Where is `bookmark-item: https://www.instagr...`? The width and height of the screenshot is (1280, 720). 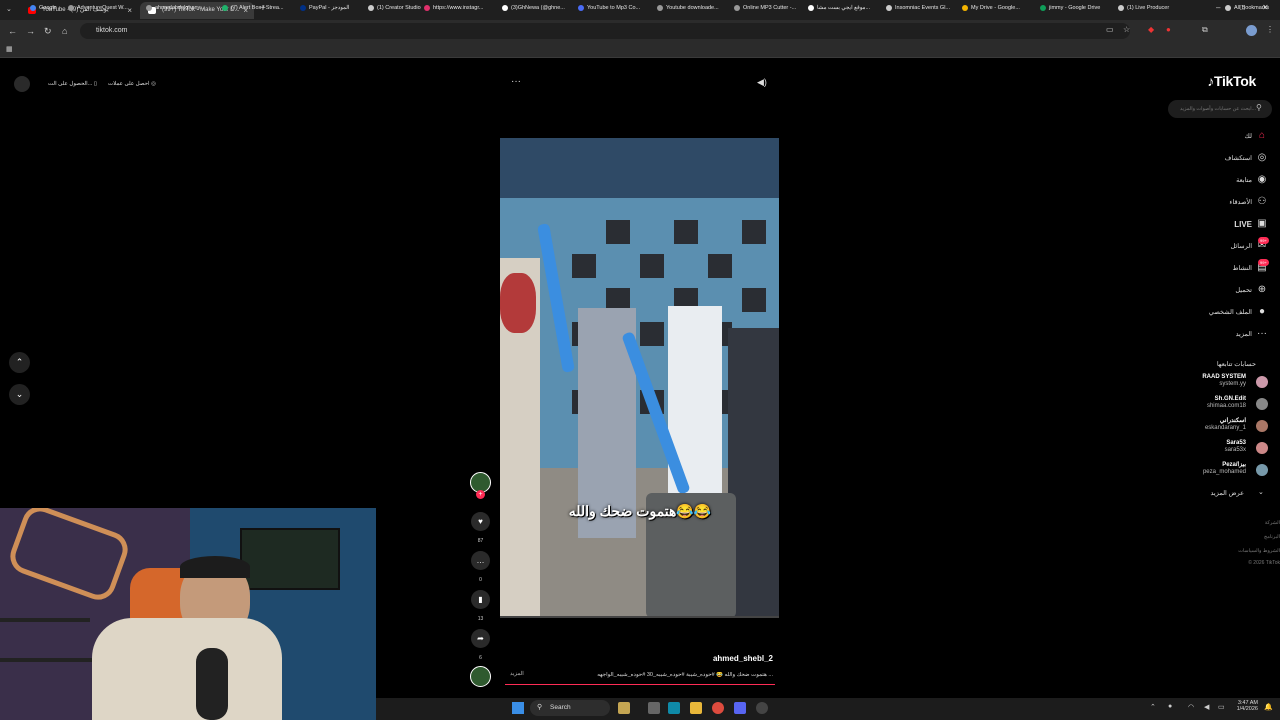 bookmark-item: https://www.instagr... is located at coordinates (453, 8).